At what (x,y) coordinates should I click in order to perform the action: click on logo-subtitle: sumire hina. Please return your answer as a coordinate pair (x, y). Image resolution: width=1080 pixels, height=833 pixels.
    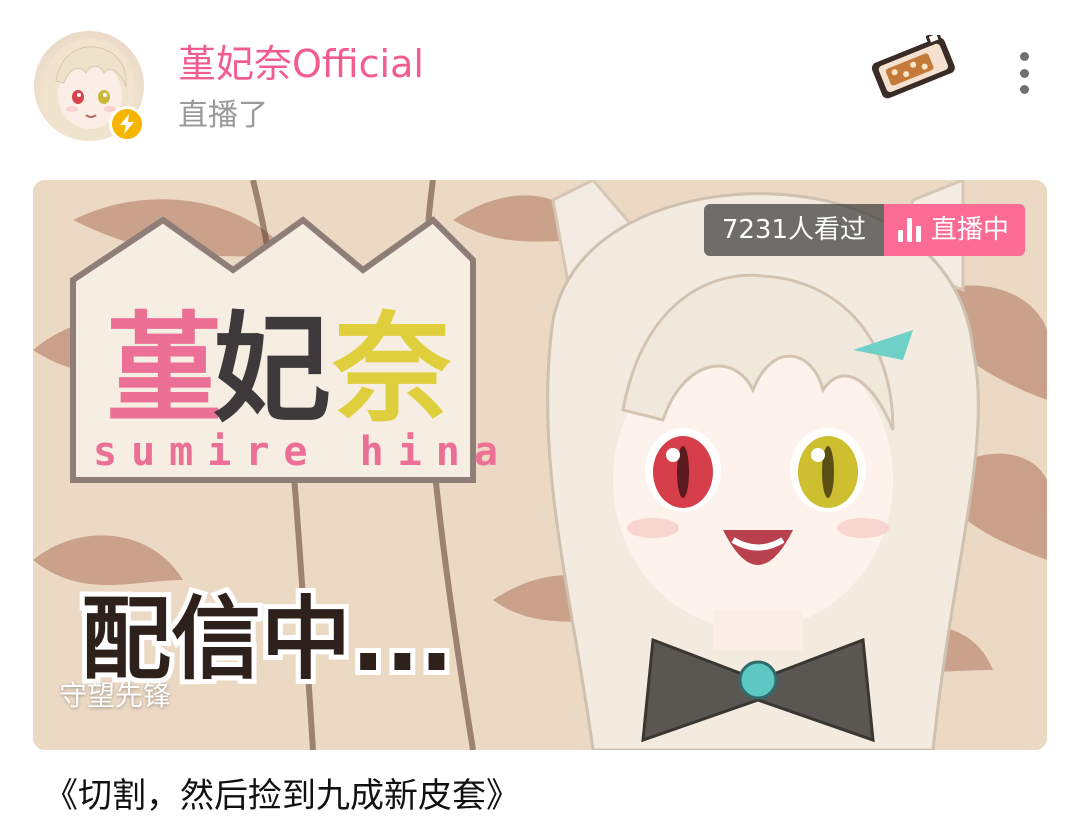
    Looking at the image, I should click on (302, 452).